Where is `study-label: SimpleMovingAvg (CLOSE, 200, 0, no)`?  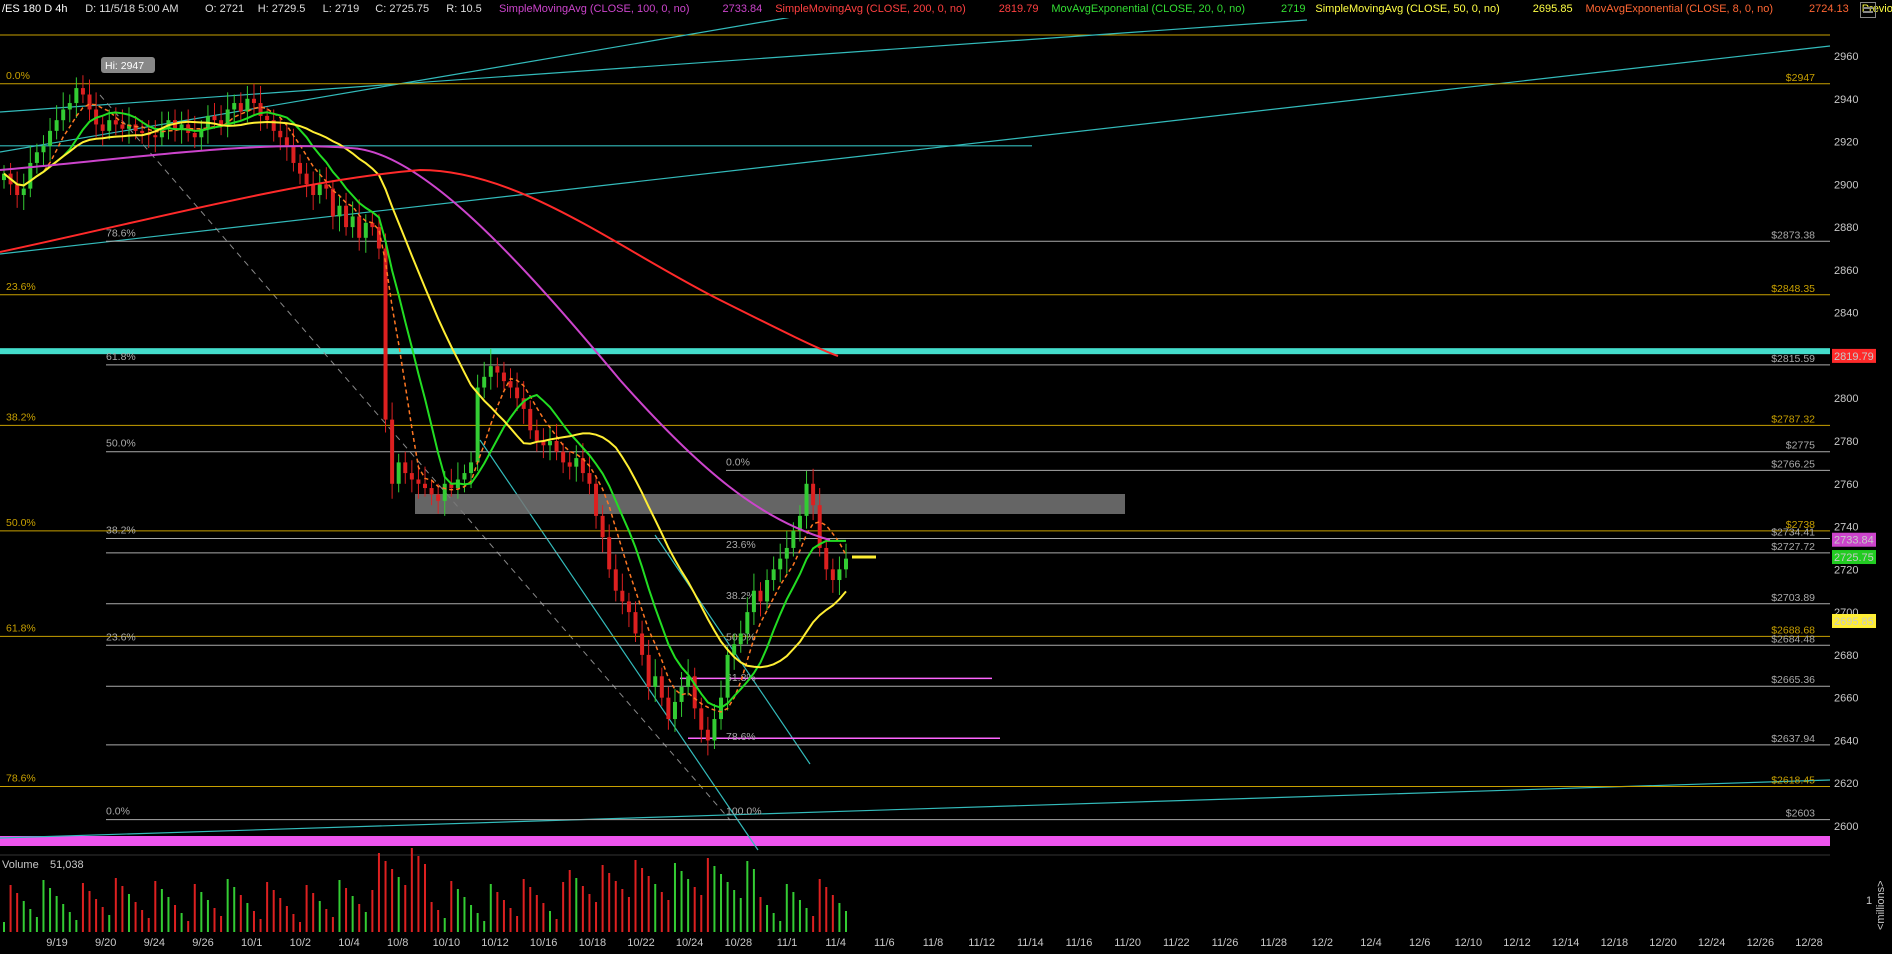 study-label: SimpleMovingAvg (CLOSE, 200, 0, no) is located at coordinates (870, 9).